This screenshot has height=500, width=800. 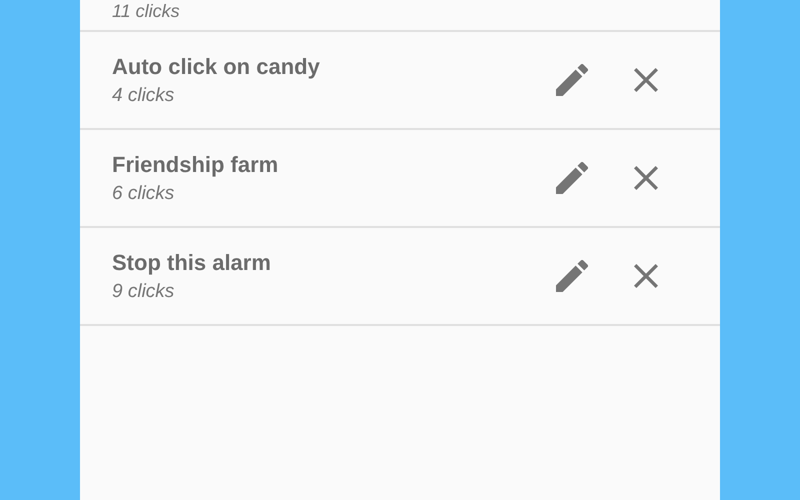 I want to click on click-count: 4 clicks, so click(x=144, y=95).